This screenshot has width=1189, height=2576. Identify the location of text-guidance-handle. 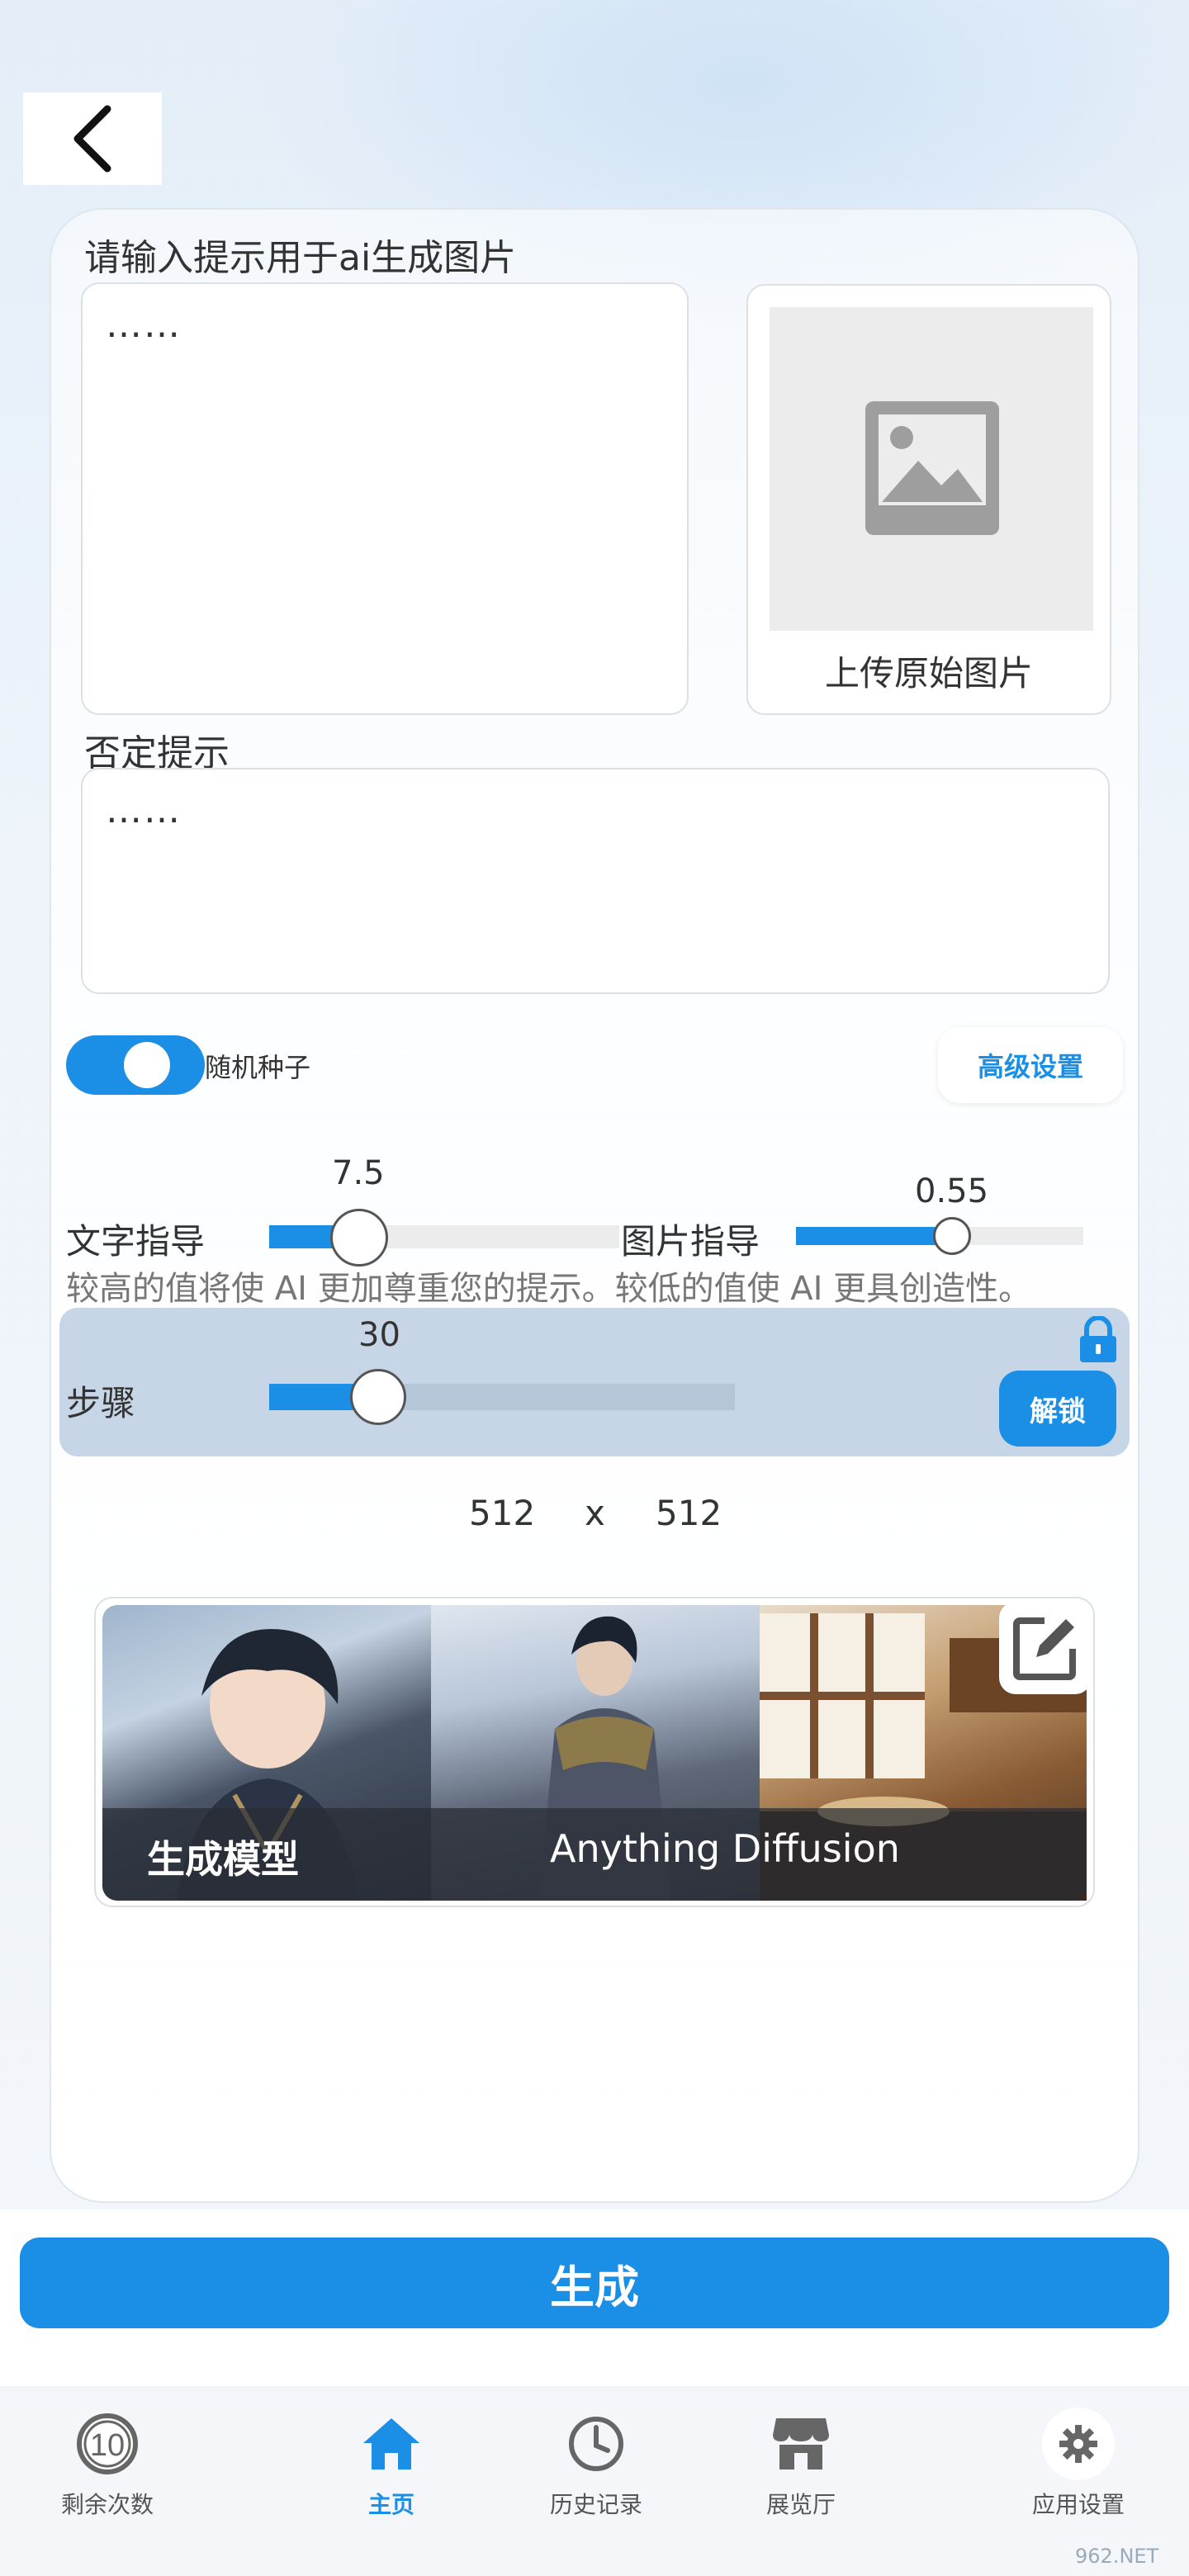
(359, 1238).